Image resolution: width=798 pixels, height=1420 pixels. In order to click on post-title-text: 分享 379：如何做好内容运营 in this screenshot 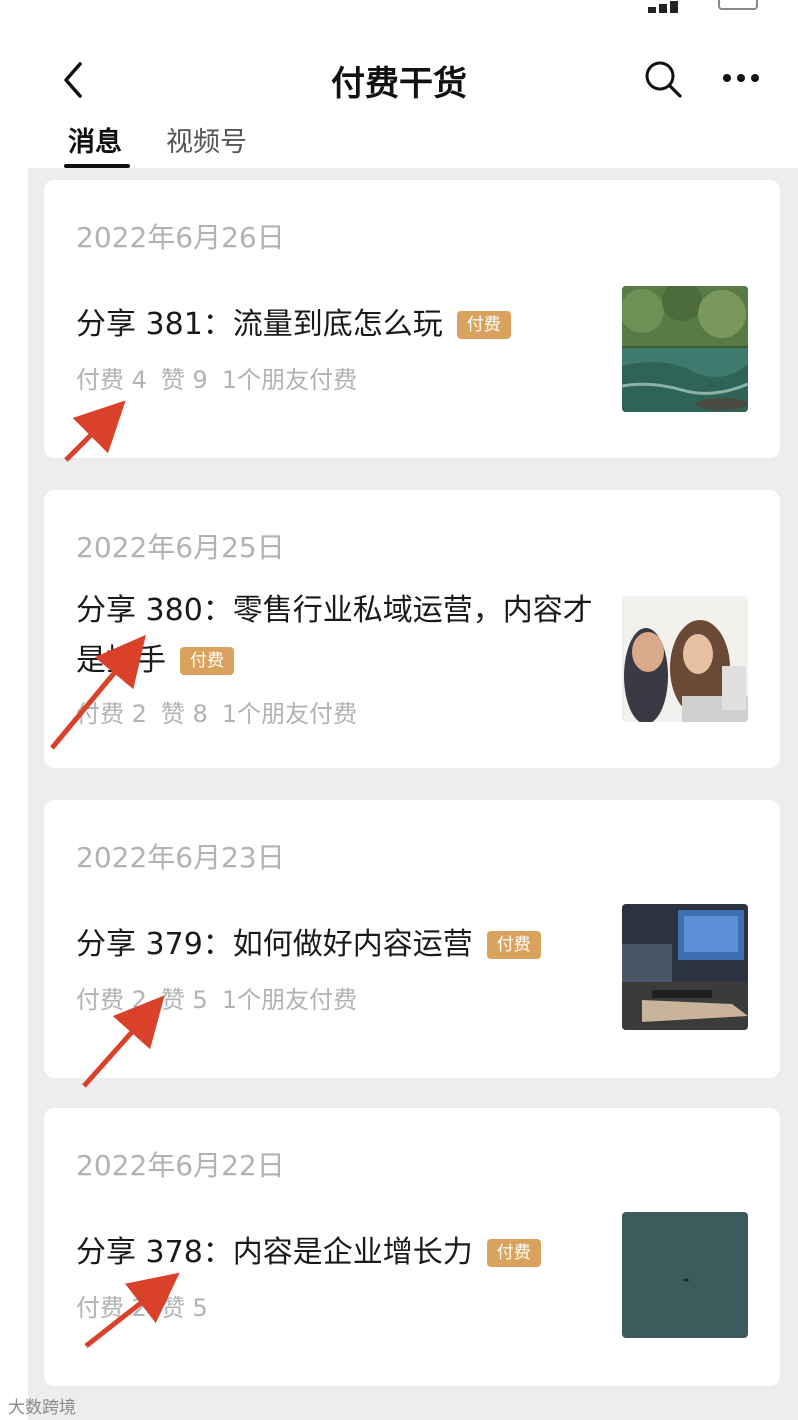, I will do `click(274, 944)`.